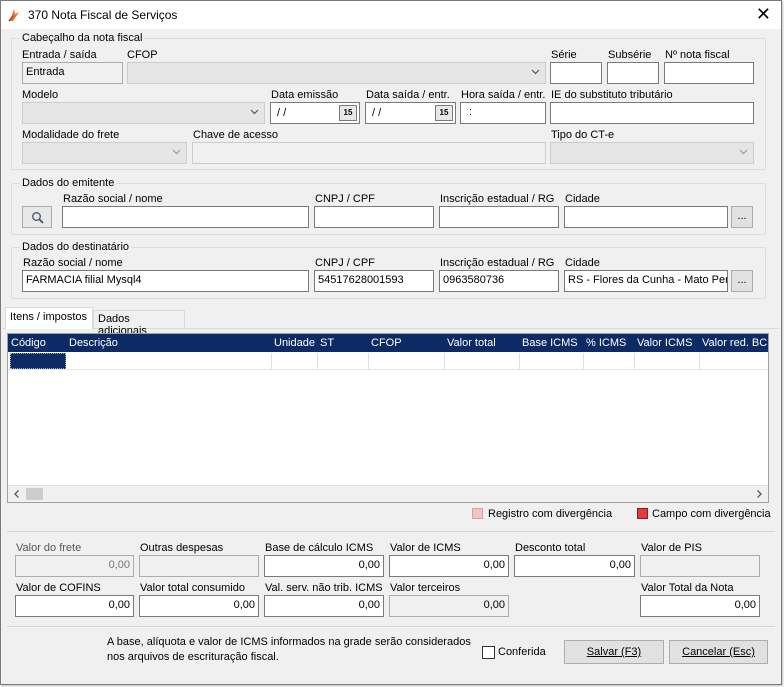 The height and width of the screenshot is (687, 784). I want to click on base-calculo-icms-input: 0,00, so click(324, 566).